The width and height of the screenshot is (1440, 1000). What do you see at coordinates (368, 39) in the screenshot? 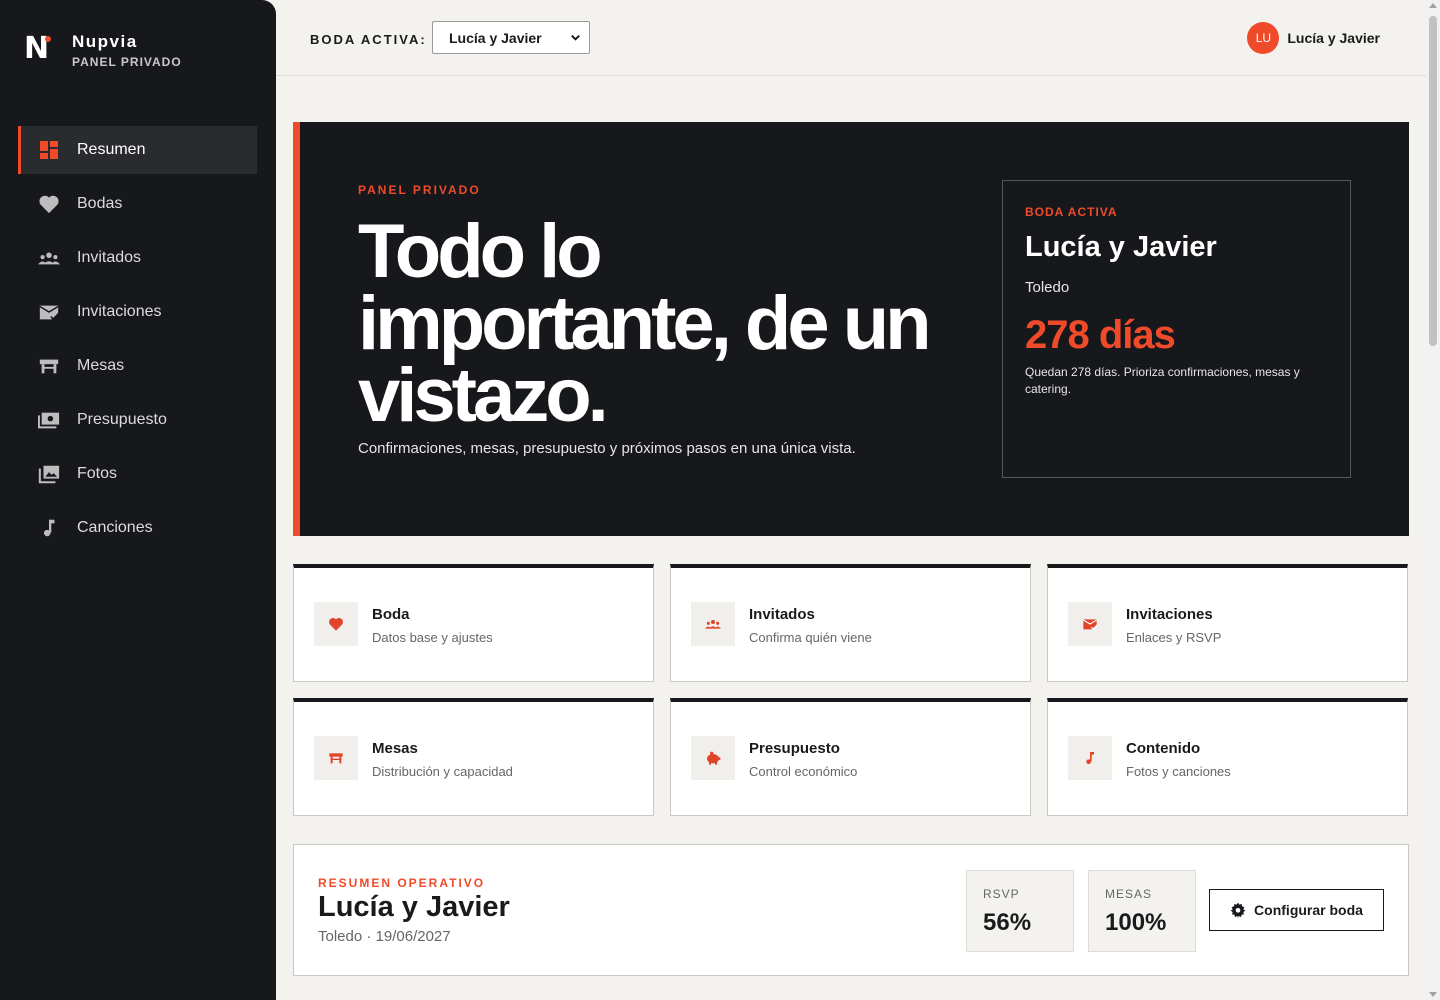
I see `boda-activa-label: BODA ACTIVA:` at bounding box center [368, 39].